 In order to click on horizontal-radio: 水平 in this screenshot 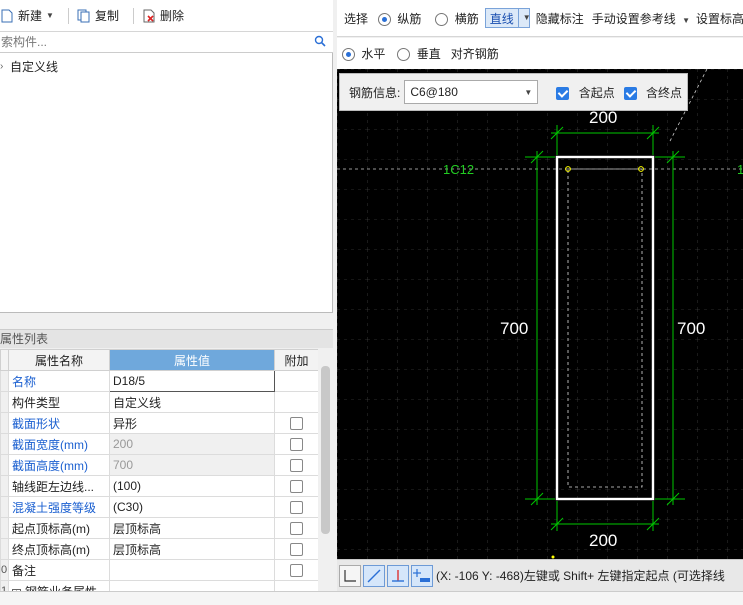, I will do `click(363, 53)`.